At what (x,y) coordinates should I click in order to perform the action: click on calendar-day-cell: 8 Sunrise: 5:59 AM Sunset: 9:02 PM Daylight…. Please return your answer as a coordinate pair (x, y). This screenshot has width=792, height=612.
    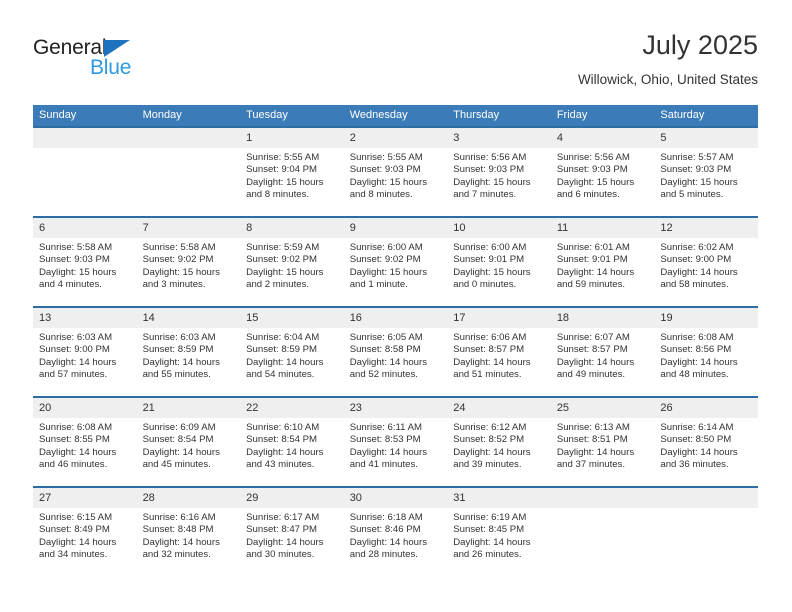
    Looking at the image, I should click on (292, 261).